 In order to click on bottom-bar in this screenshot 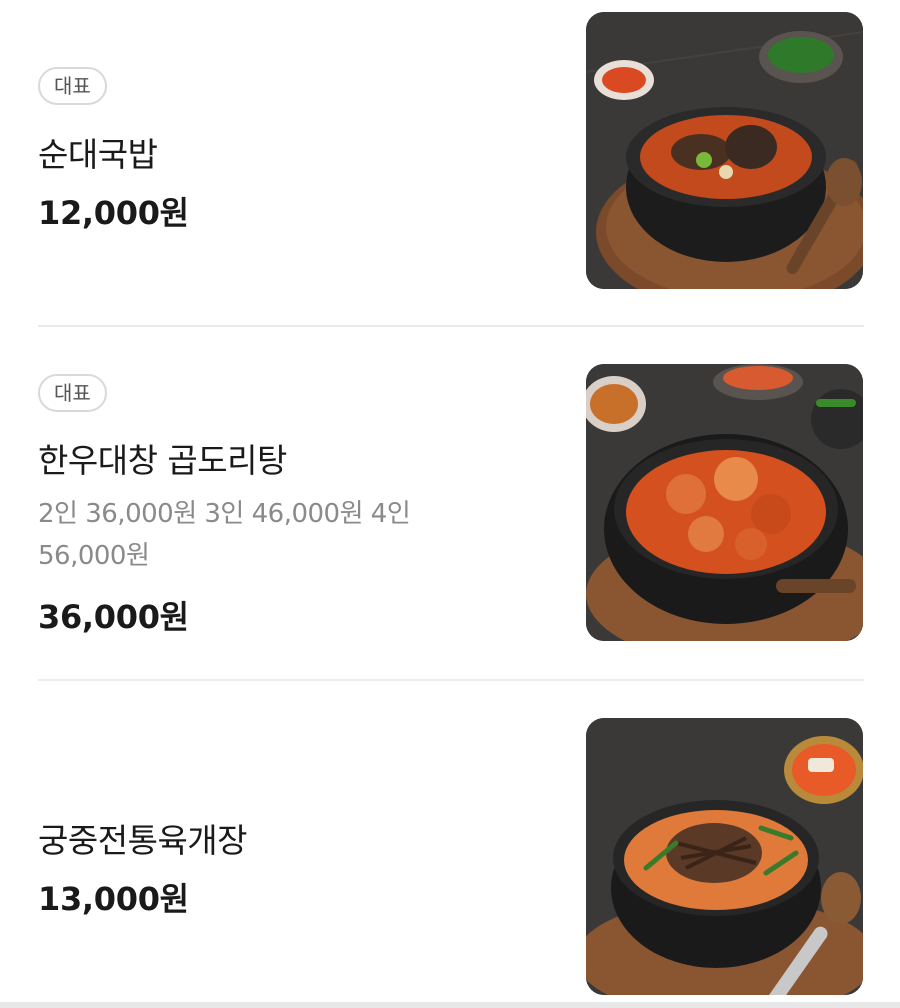, I will do `click(450, 1005)`.